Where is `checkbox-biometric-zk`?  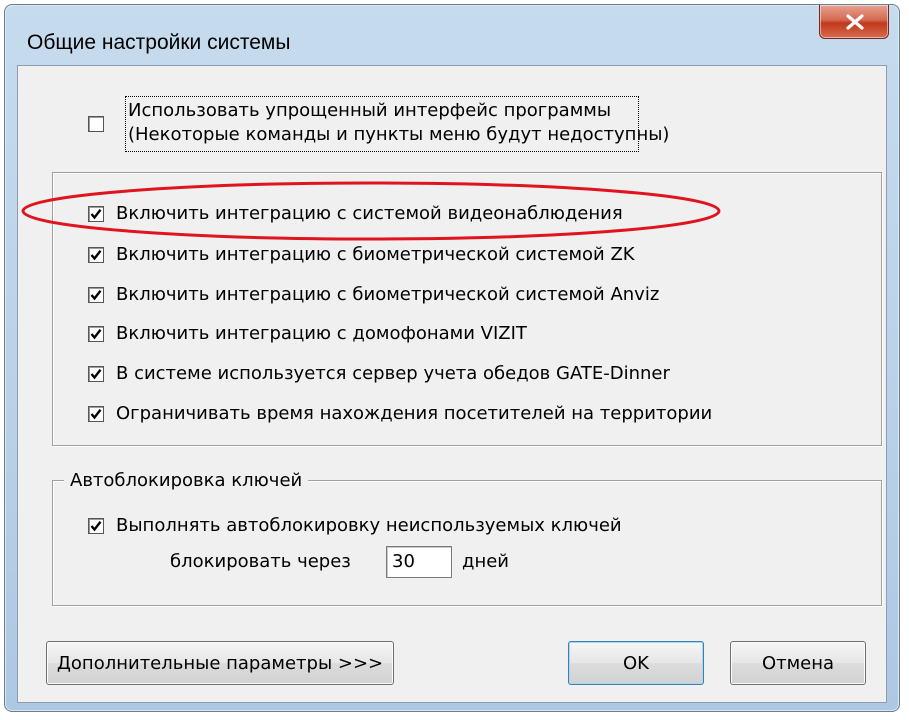
checkbox-biometric-zk is located at coordinates (96, 255).